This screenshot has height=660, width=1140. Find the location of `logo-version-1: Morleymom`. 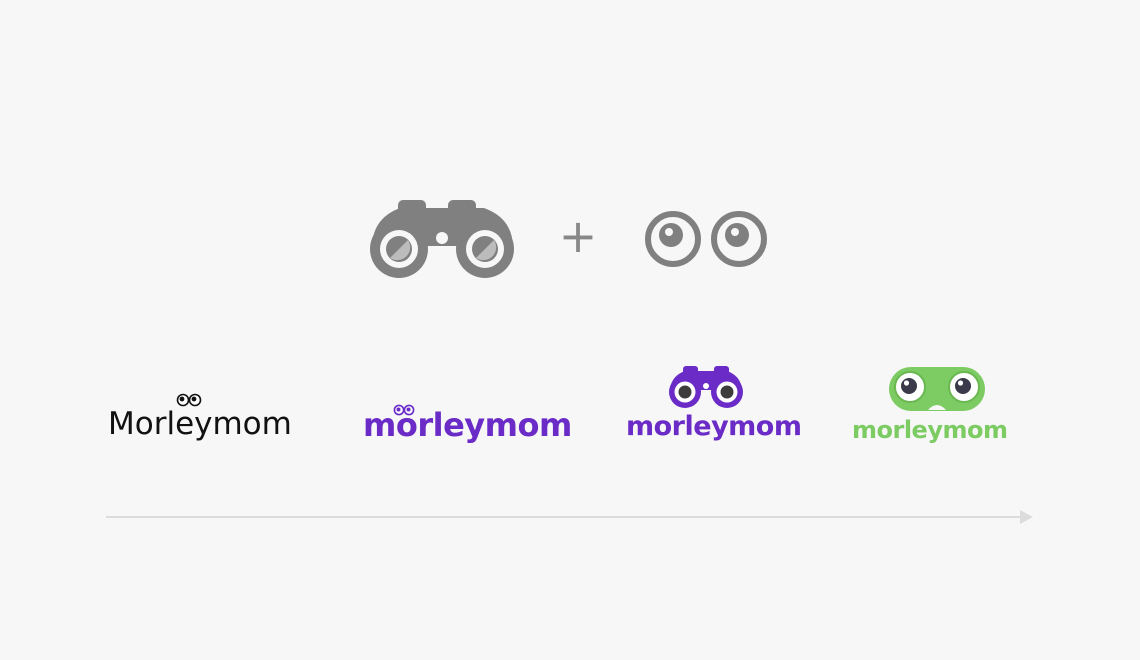

logo-version-1: Morleymom is located at coordinates (208, 420).